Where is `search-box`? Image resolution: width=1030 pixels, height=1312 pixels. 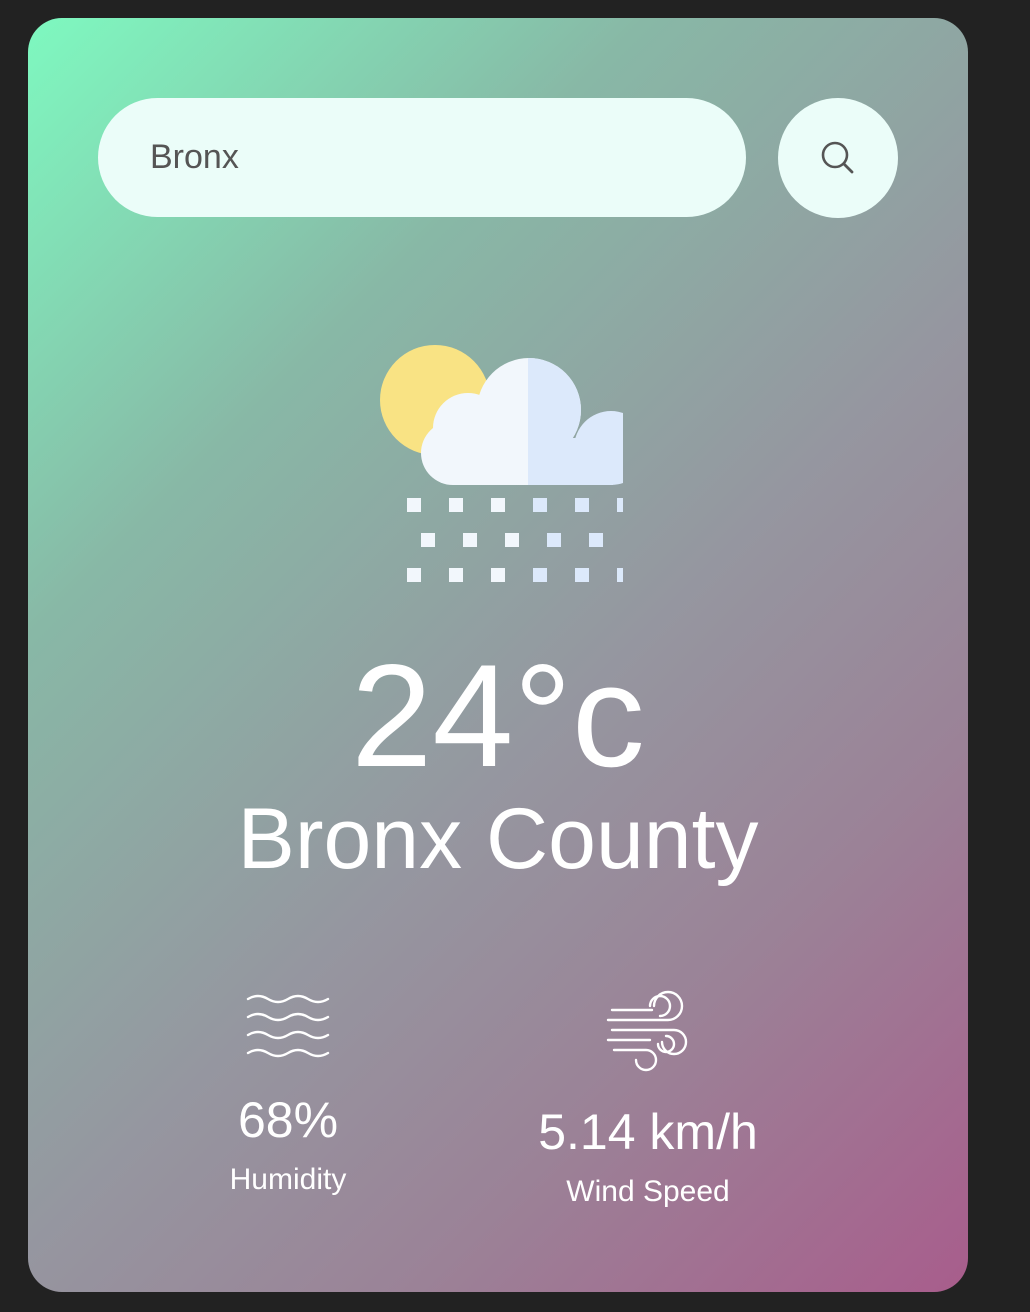
search-box is located at coordinates (422, 157).